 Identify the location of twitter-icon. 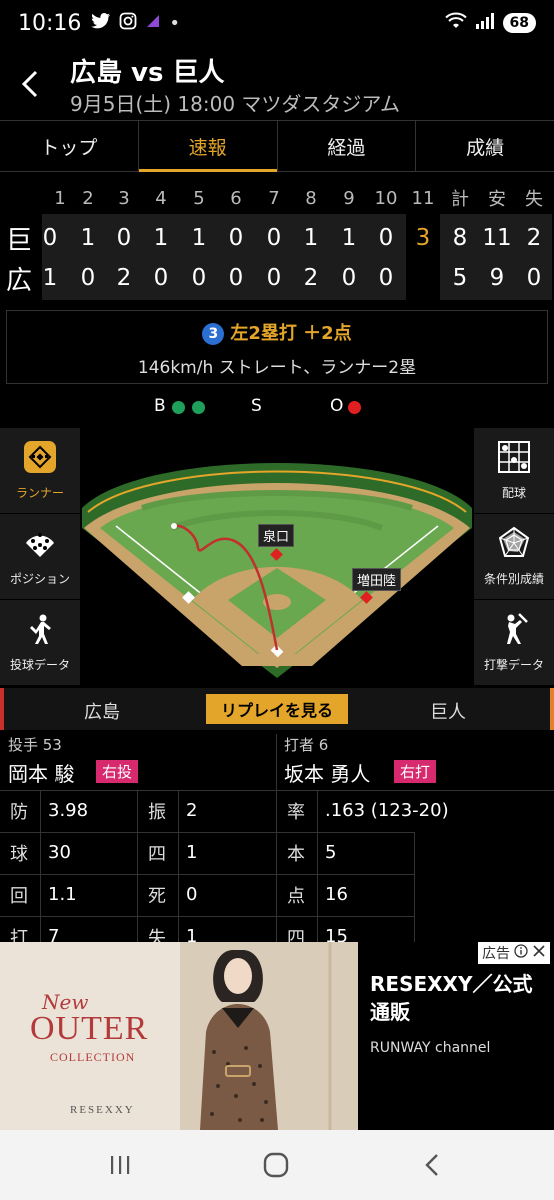
(101, 23).